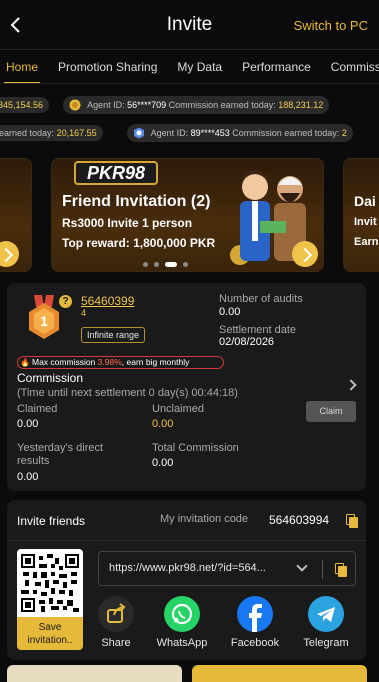  I want to click on carousel-dot-active, so click(171, 264).